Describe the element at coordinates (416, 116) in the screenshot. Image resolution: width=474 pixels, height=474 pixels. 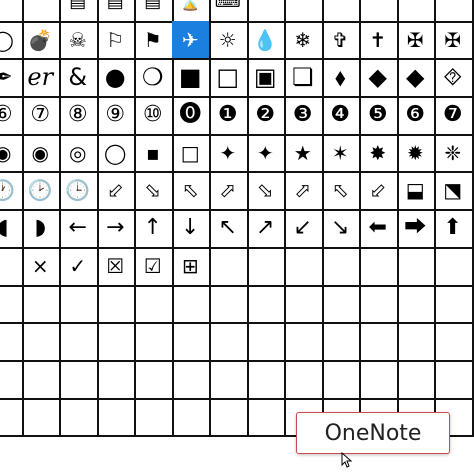
I see `symbol-cell: ❻` at that location.